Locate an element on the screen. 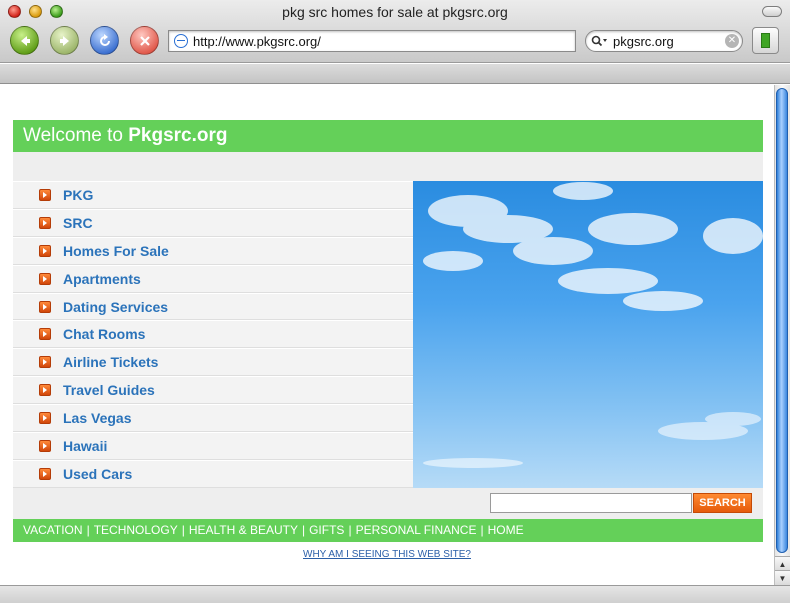 Image resolution: width=790 pixels, height=603 pixels. reload-icon is located at coordinates (104, 39).